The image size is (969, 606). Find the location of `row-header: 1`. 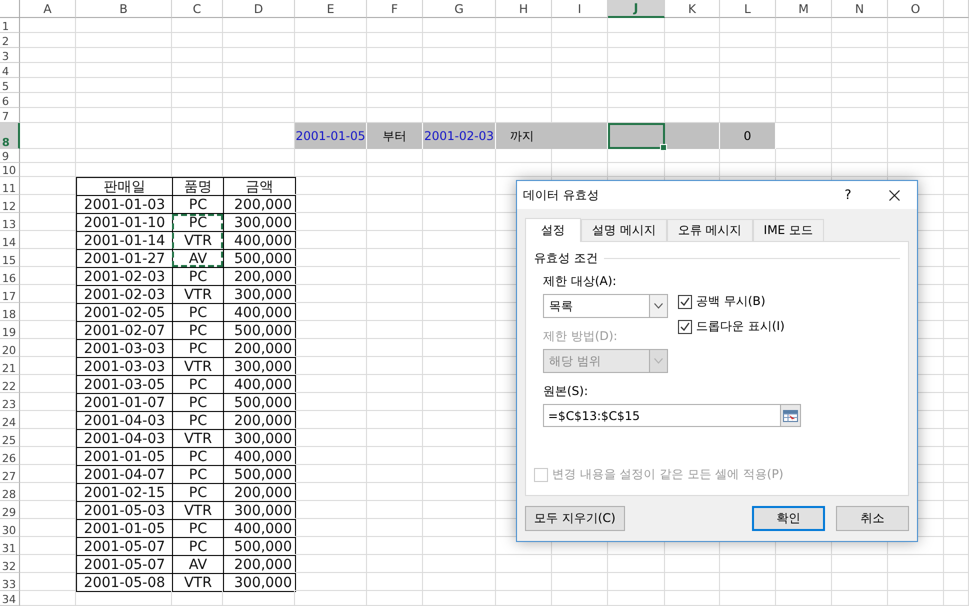

row-header: 1 is located at coordinates (10, 25).